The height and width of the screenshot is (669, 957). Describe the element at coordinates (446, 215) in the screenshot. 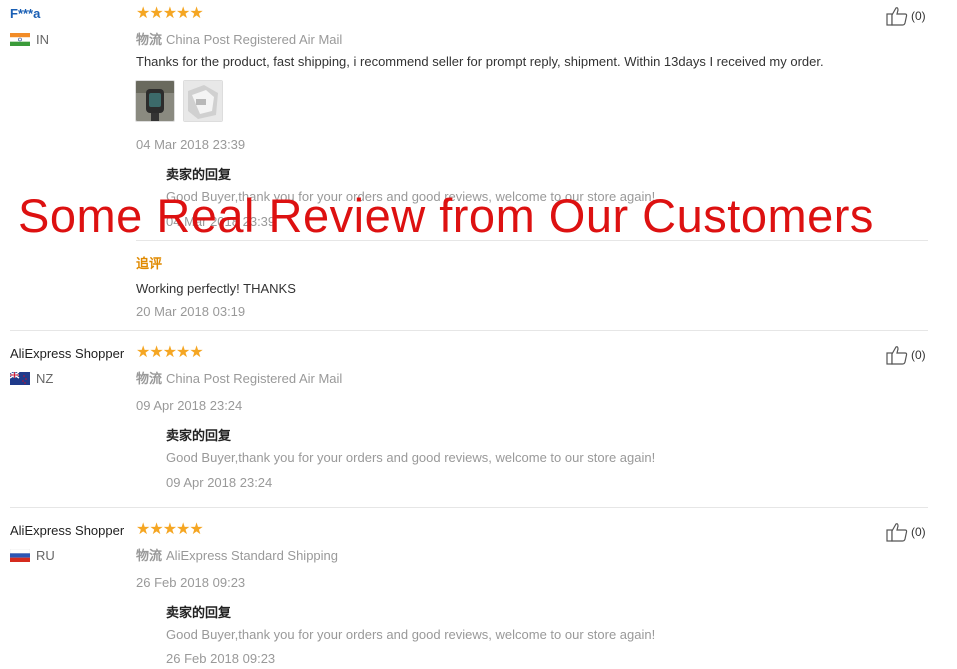

I see `overlay-banner-text: Some Real Review from Our Customers` at that location.